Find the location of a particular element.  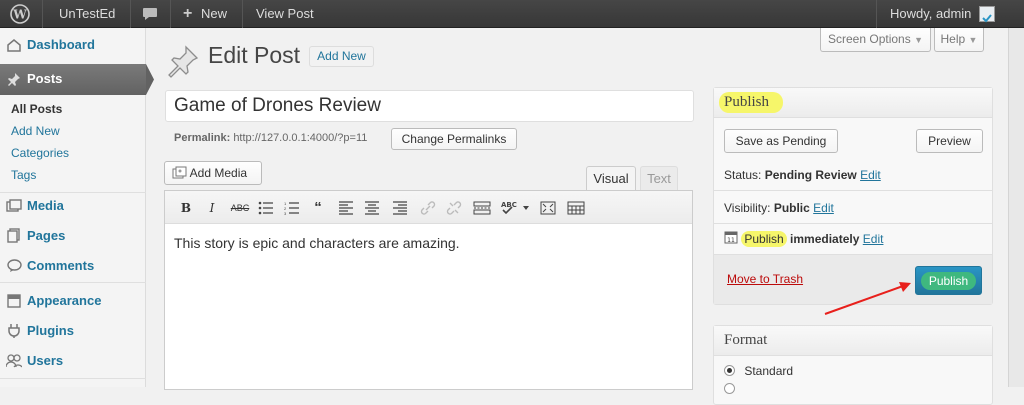

move-to-trash-link: Move to Trash is located at coordinates (765, 279).